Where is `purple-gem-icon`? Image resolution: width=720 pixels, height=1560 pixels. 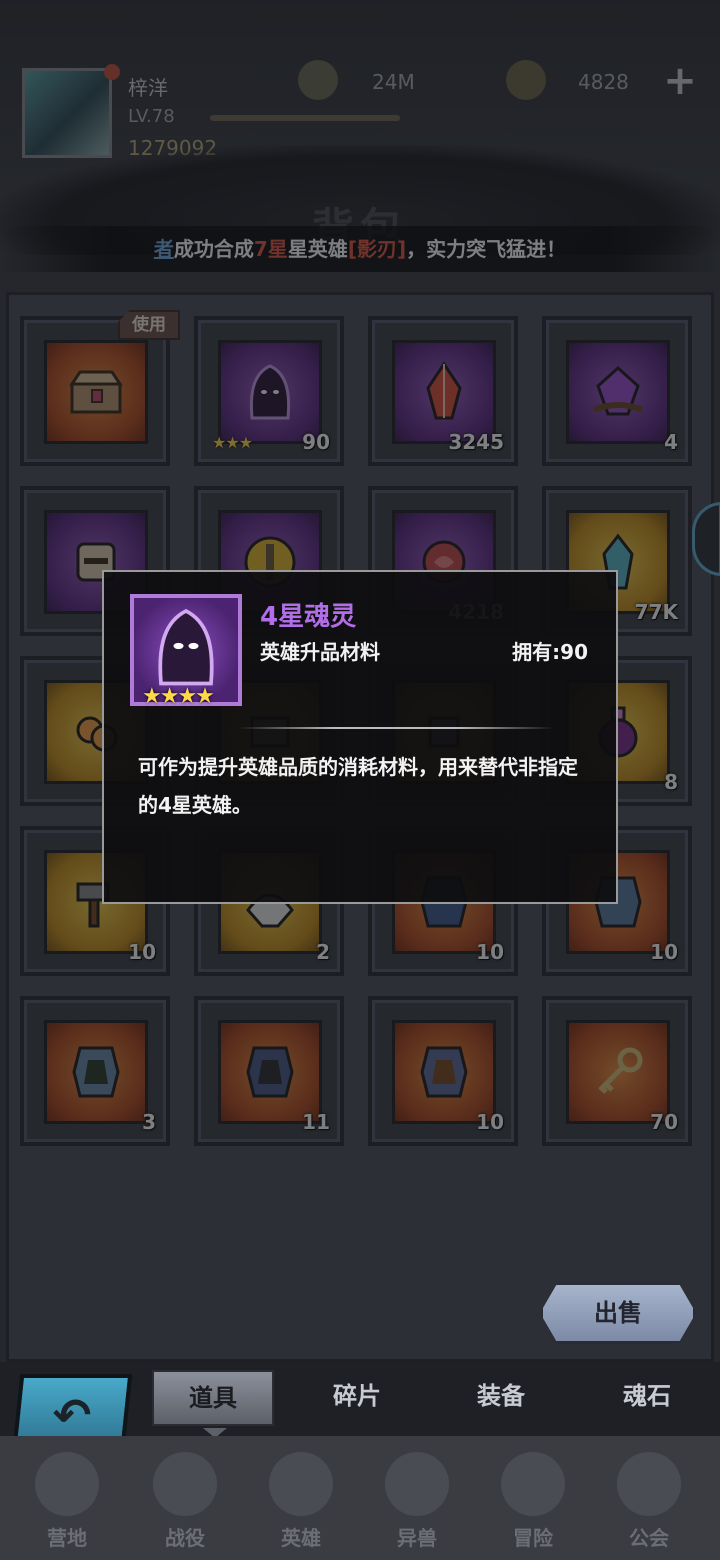
purple-gem-icon is located at coordinates (618, 390).